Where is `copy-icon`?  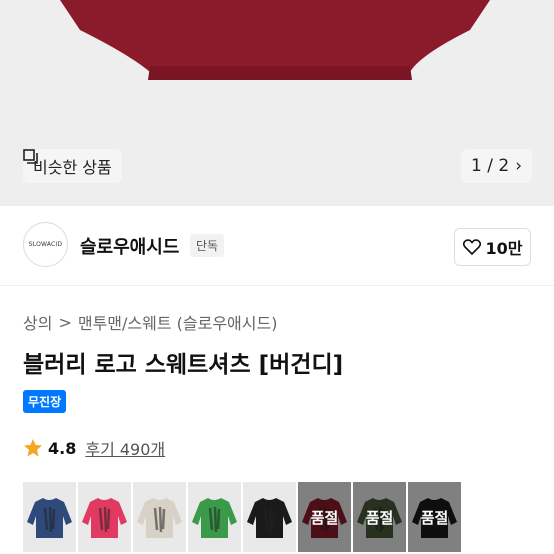
copy-icon is located at coordinates (30, 156).